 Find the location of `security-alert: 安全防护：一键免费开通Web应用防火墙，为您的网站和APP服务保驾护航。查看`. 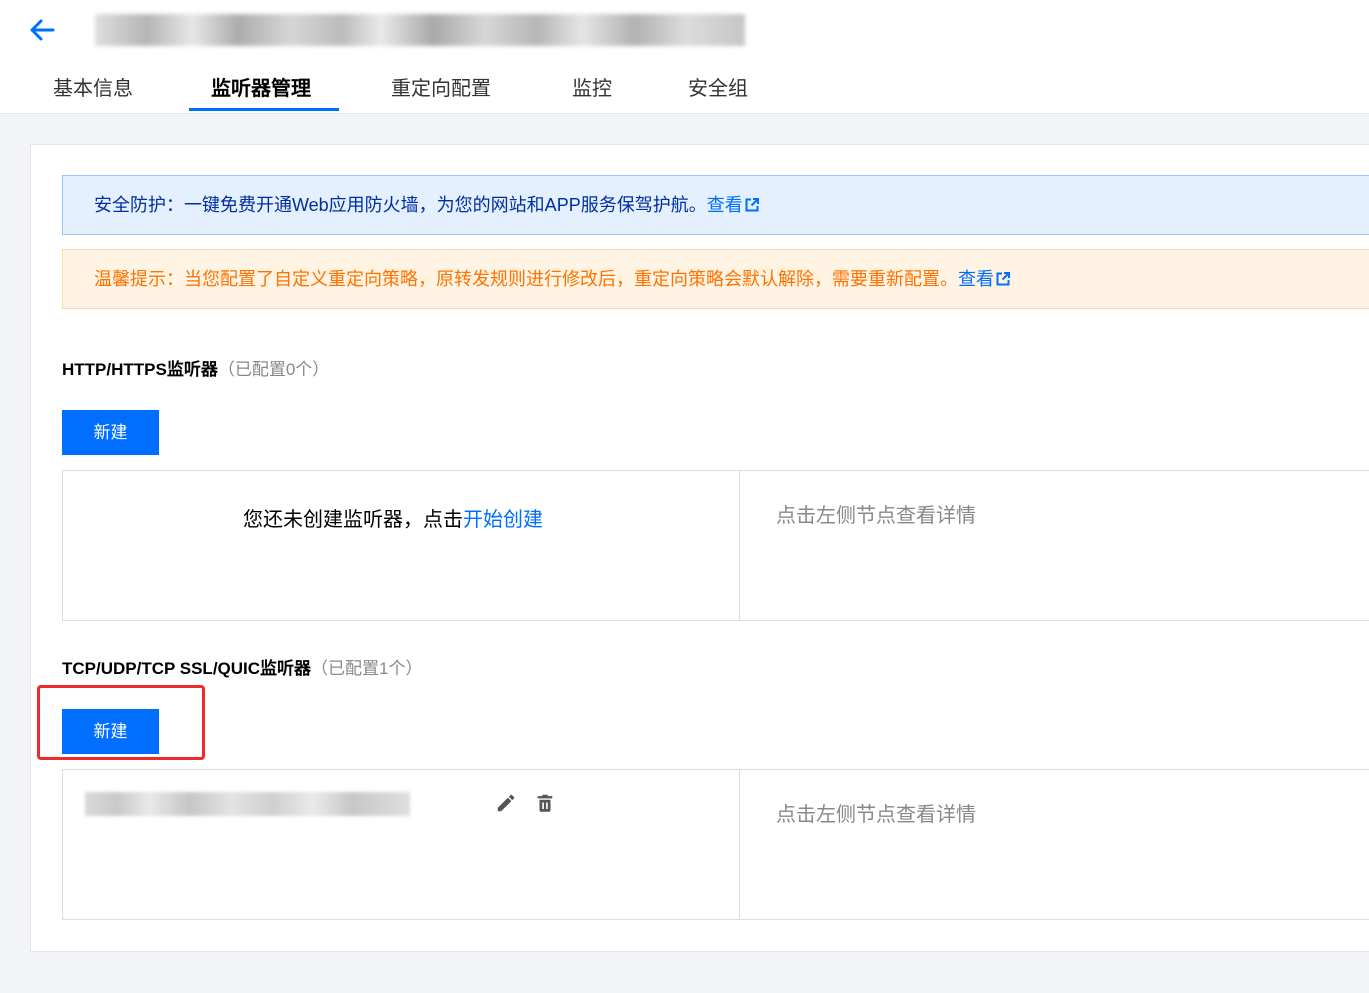

security-alert: 安全防护：一键免费开通Web应用防火墙，为您的网站和APP服务保驾护航。查看 is located at coordinates (715, 205).